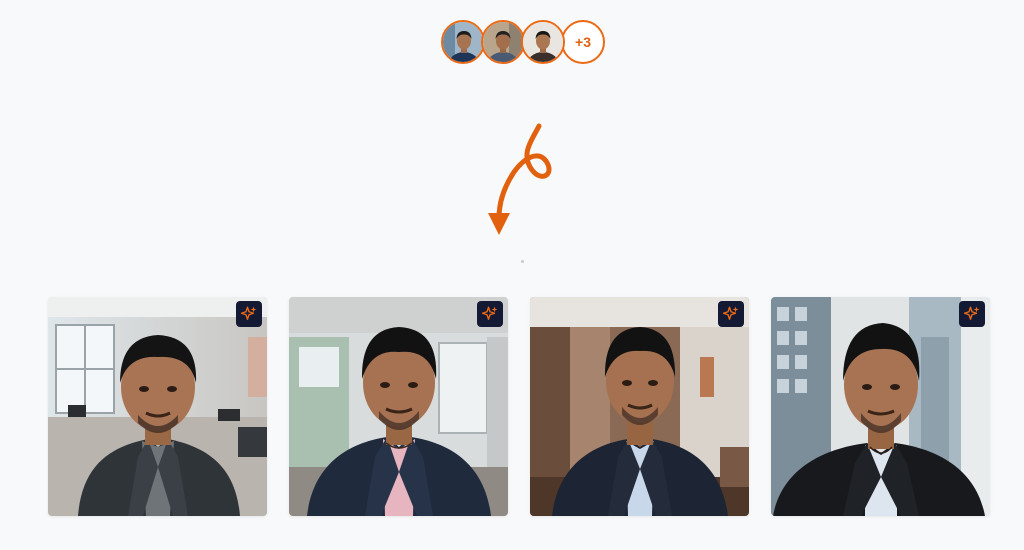 The width and height of the screenshot is (1024, 550). I want to click on divider-dot, so click(522, 261).